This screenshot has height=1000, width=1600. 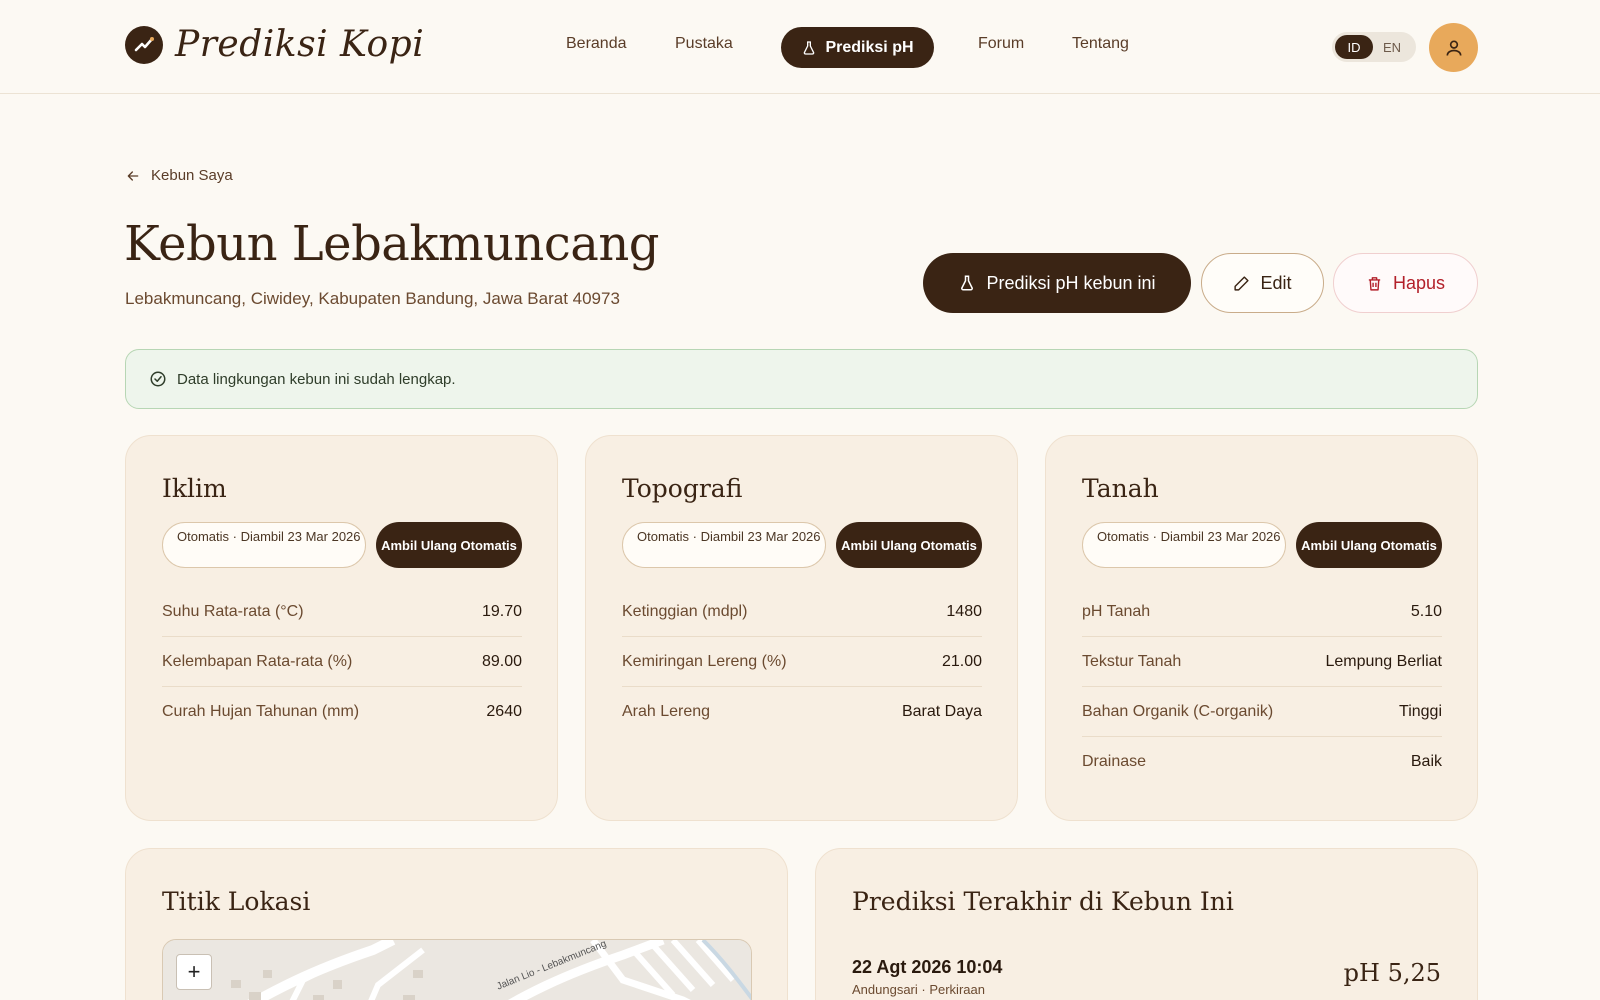 What do you see at coordinates (1369, 545) in the screenshot?
I see `soil-refetch-button: Ambil Ulang Otomatis` at bounding box center [1369, 545].